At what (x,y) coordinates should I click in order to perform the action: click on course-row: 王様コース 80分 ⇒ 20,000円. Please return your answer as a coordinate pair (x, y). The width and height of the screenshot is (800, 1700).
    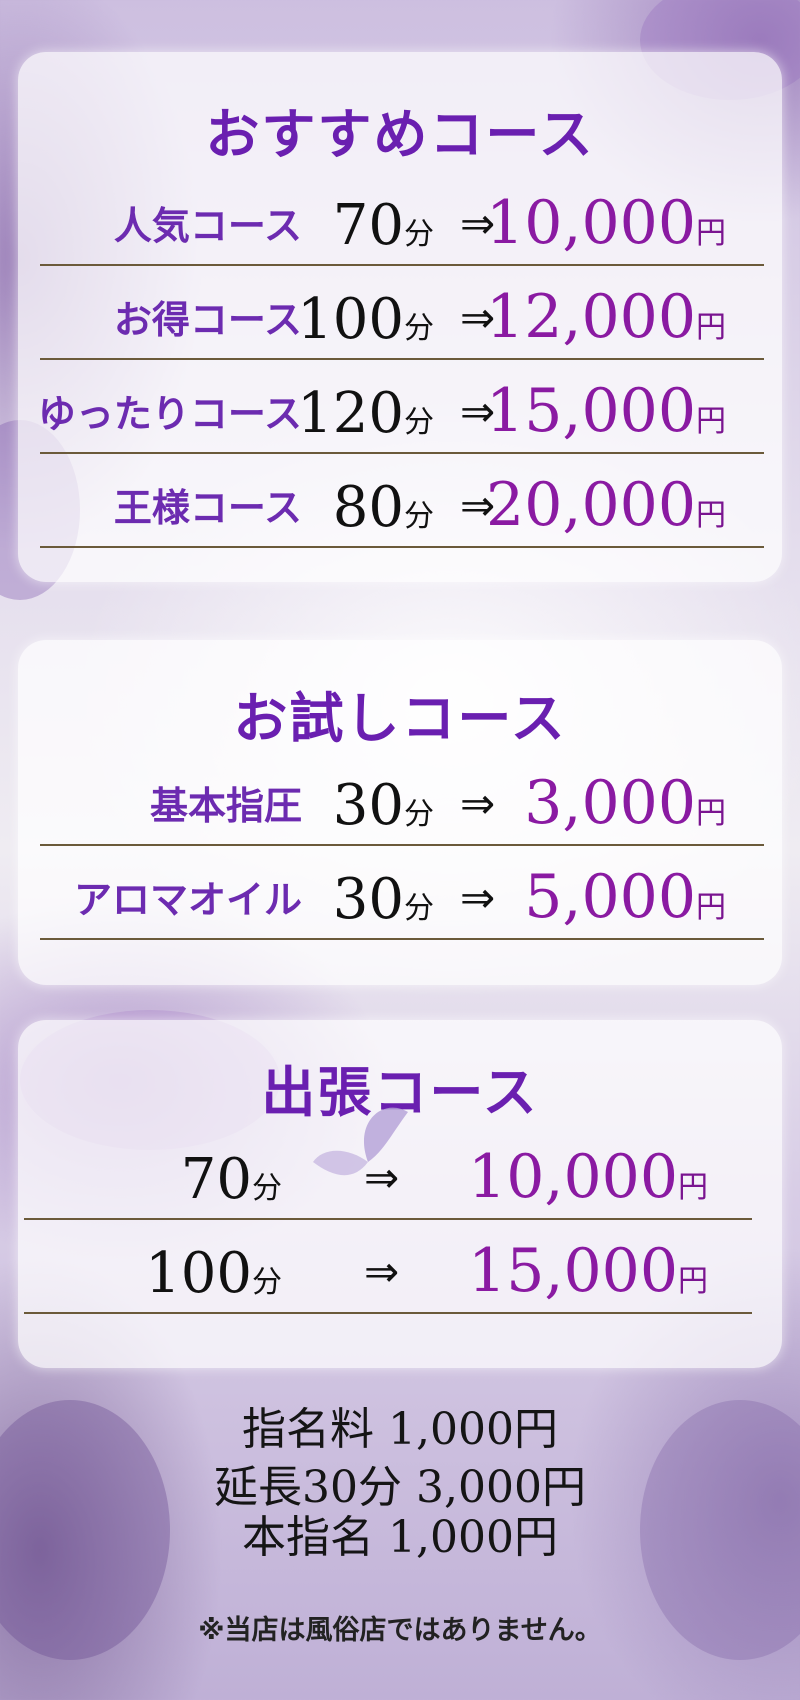
    Looking at the image, I should click on (402, 502).